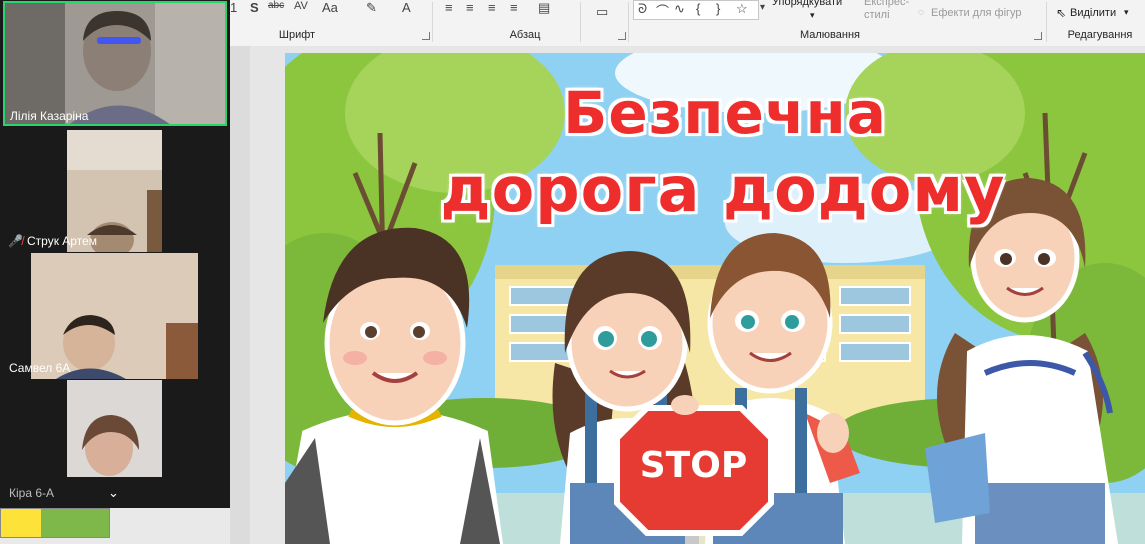  I want to click on select-dropdown-icon: ▾, so click(1126, 12).